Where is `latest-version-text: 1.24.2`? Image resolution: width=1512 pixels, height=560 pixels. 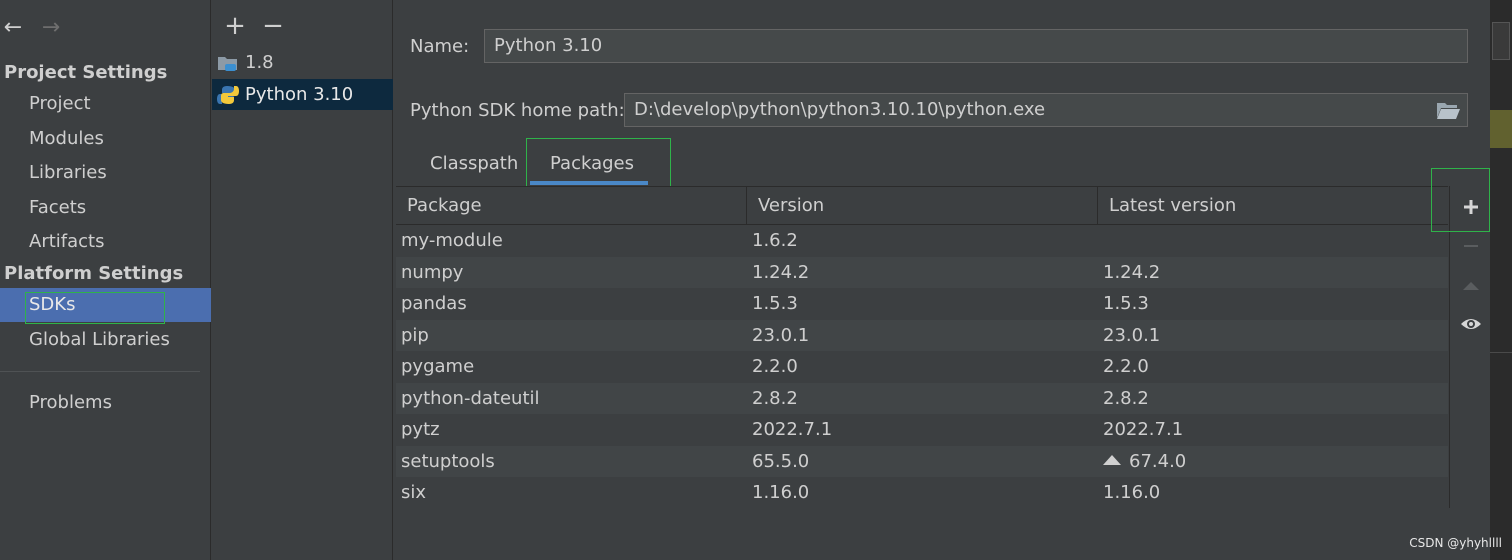
latest-version-text: 1.24.2 is located at coordinates (1132, 272).